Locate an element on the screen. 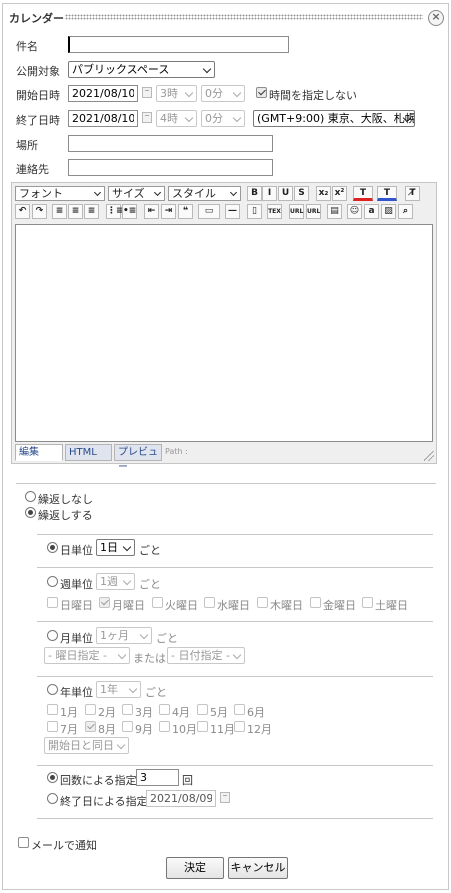  start-date-input is located at coordinates (103, 93).